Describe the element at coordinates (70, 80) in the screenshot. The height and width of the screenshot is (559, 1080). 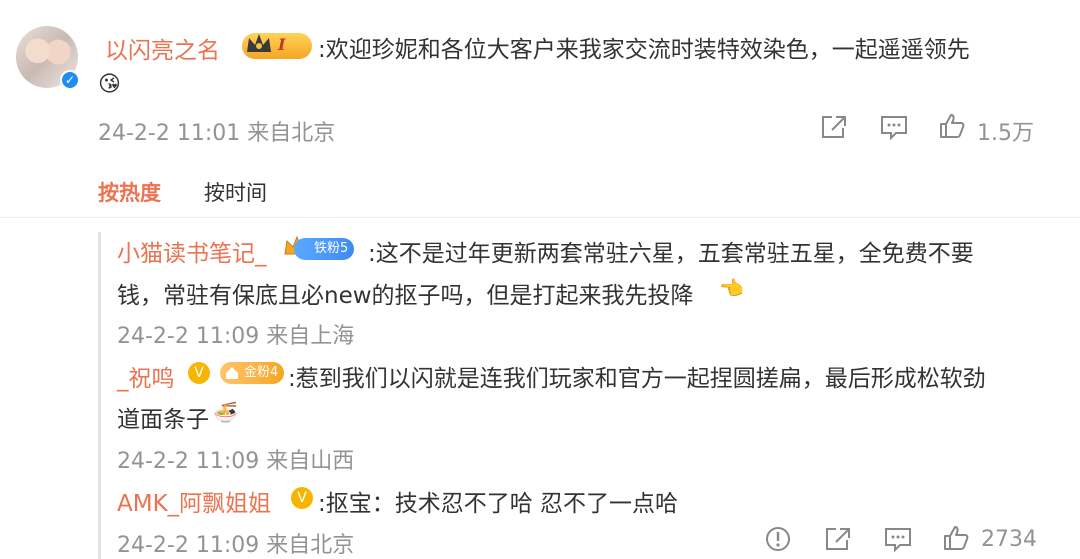
I see `verified-icon: ✓` at that location.